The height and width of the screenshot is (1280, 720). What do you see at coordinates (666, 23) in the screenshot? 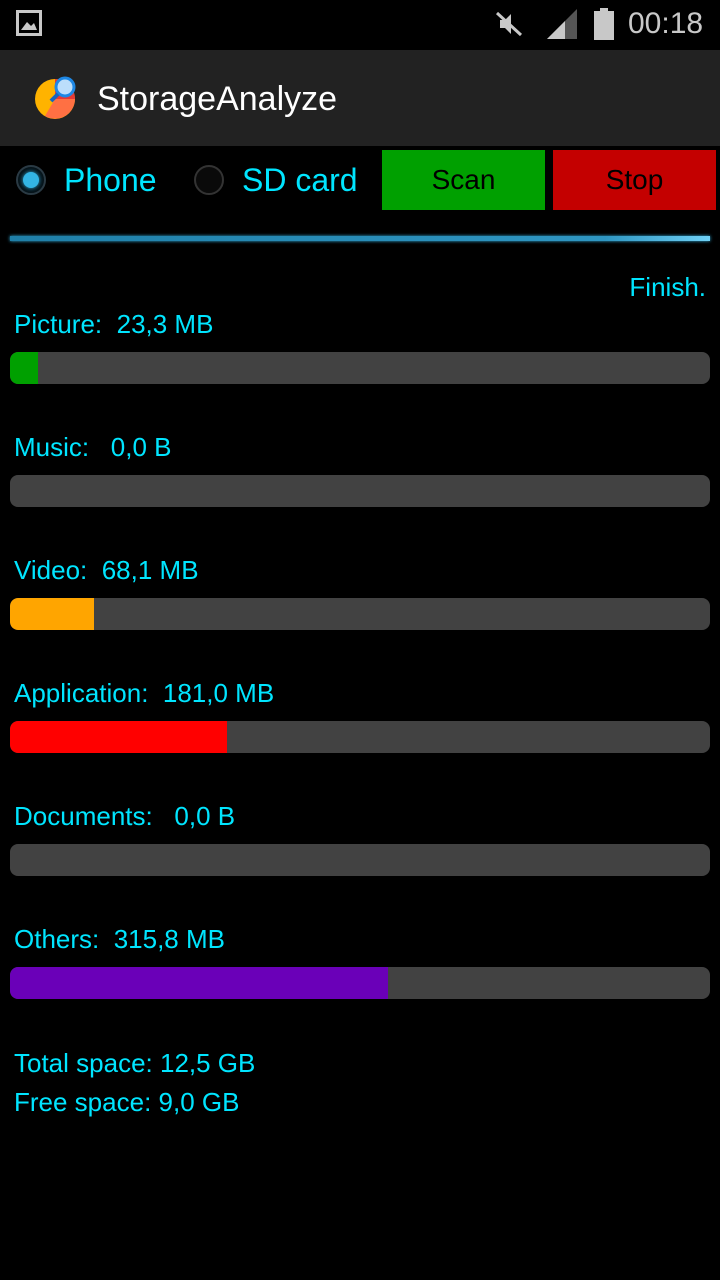
I see `status-time: 00:18` at bounding box center [666, 23].